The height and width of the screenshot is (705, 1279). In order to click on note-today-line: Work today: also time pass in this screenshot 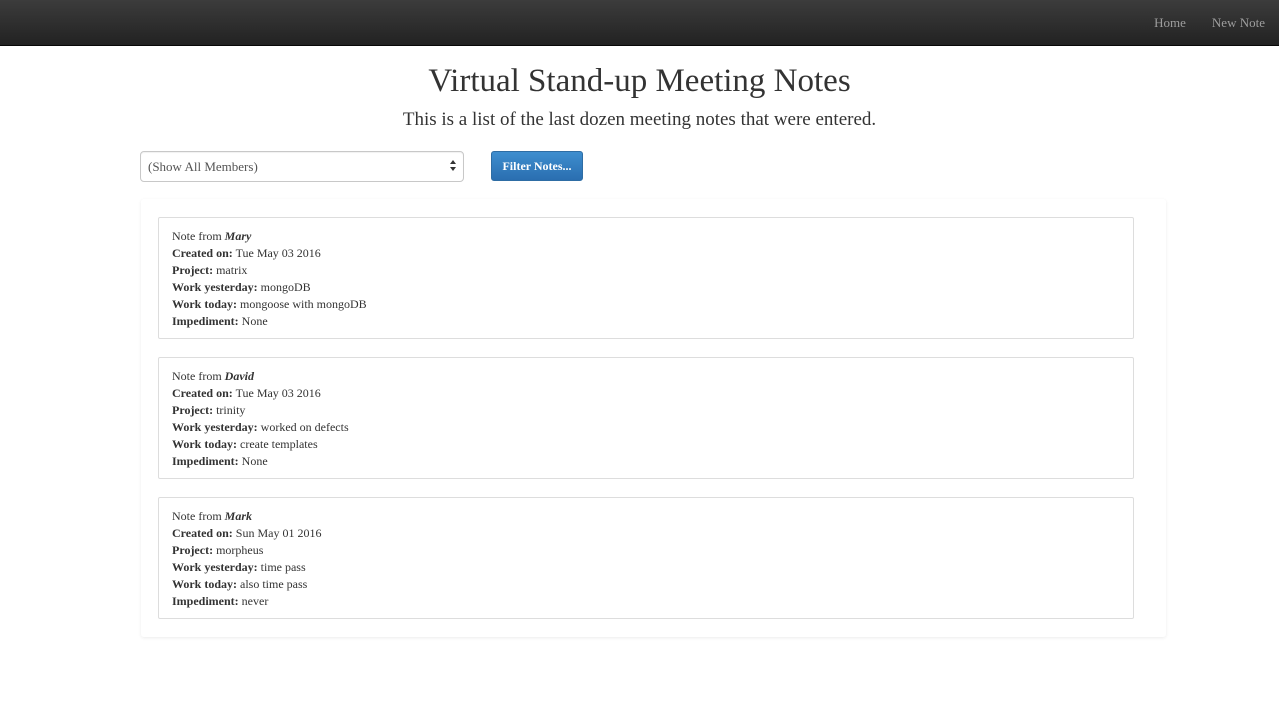, I will do `click(646, 584)`.